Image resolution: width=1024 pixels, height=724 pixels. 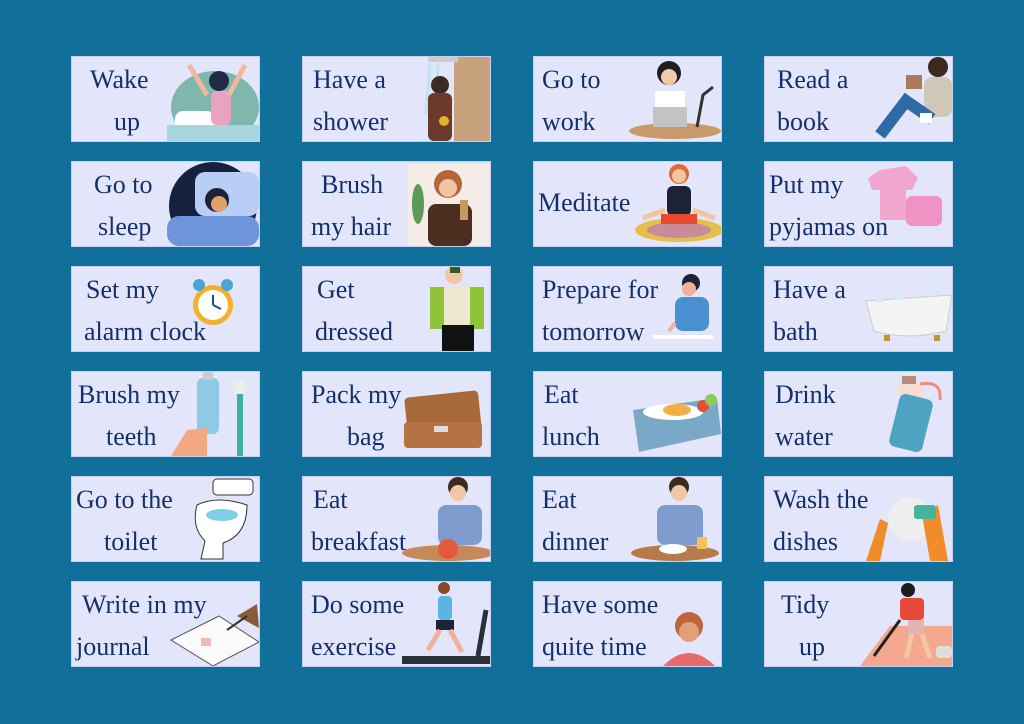 I want to click on card-label-line2: alarm clock, so click(x=145, y=331).